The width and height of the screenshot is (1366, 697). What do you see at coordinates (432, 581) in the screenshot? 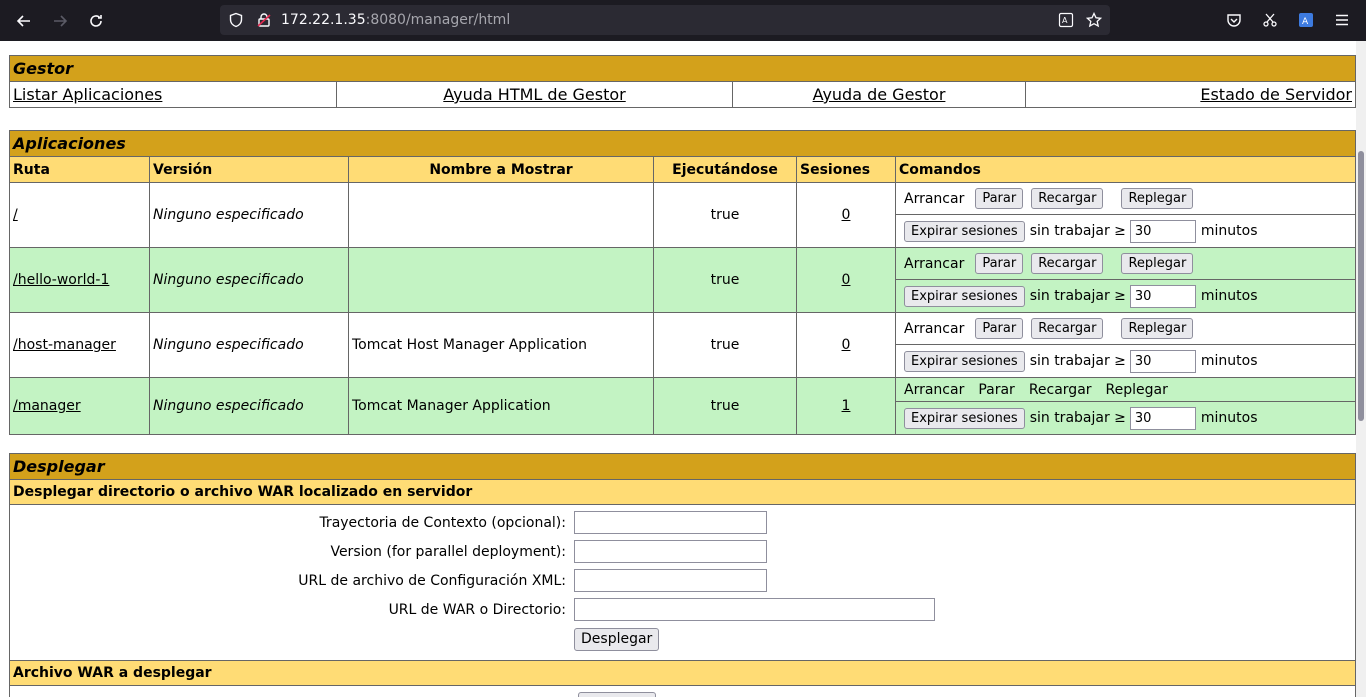
I see `config-xml-url-label: URL de archivo de Configuración XML:` at bounding box center [432, 581].